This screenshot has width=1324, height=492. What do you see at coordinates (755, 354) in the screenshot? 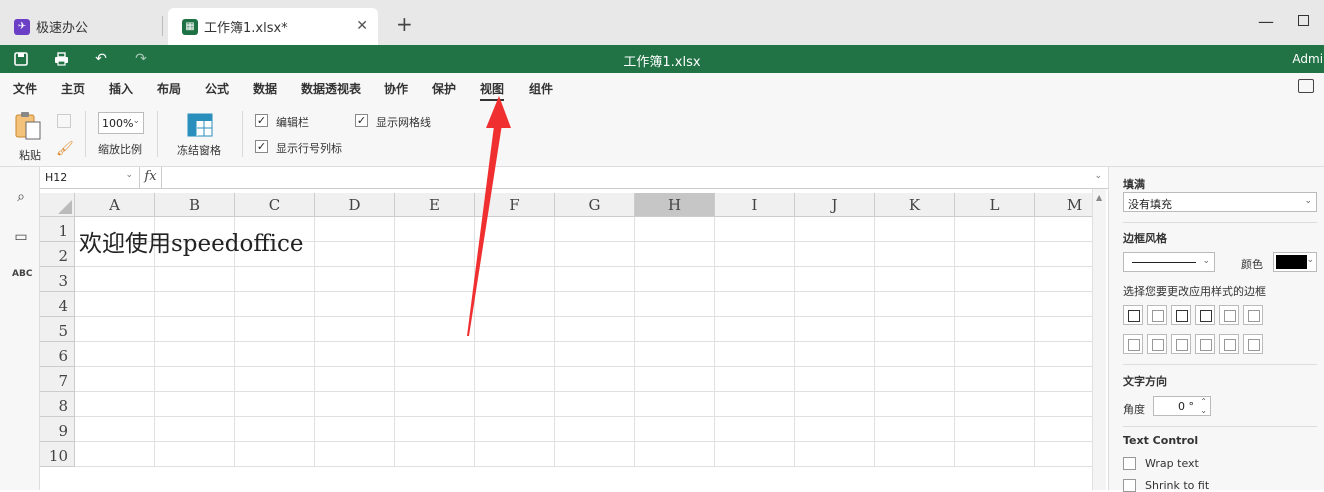
I see `cell-i6` at bounding box center [755, 354].